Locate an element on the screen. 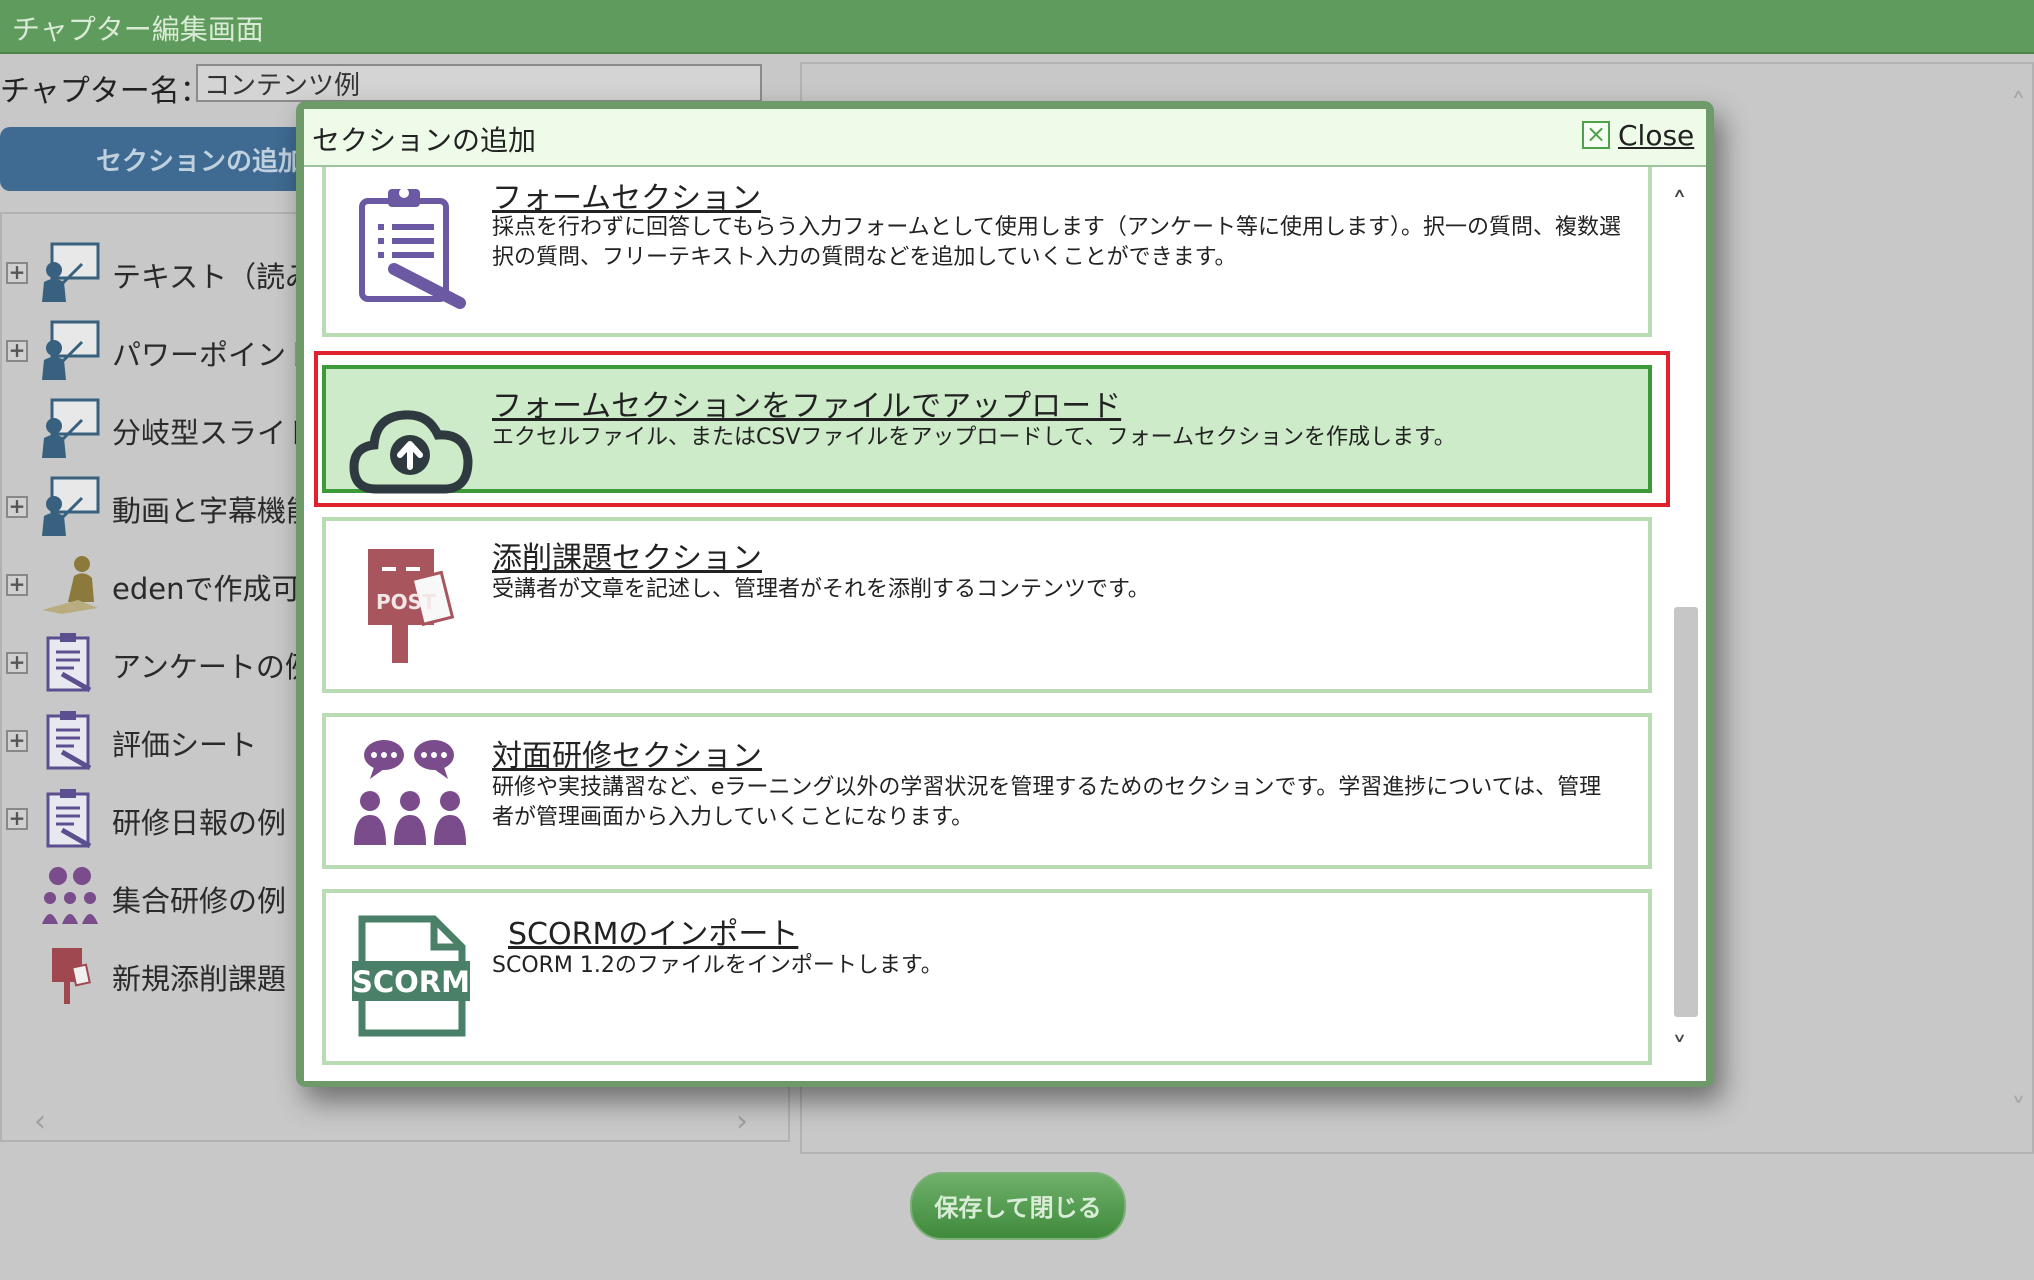 This screenshot has width=2034, height=1280. close-icon: × is located at coordinates (1596, 135).